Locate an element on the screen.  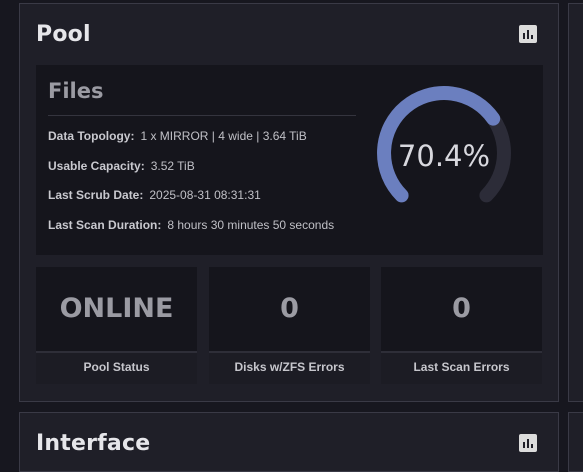
info-row-last-scrub-date: Last Scrub Date: 2025-08-31 08:31:31 is located at coordinates (154, 195).